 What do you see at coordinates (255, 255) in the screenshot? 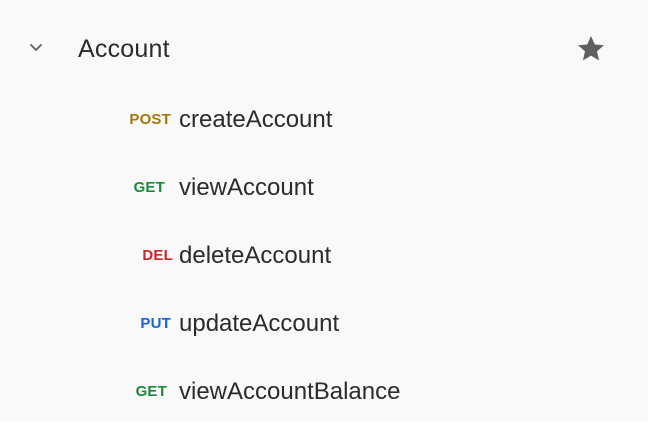
I see `request-name: deleteAccount` at bounding box center [255, 255].